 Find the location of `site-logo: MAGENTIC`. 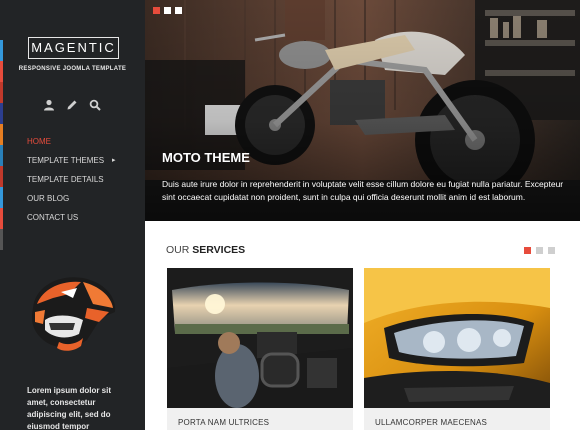

site-logo: MAGENTIC is located at coordinates (73, 48).